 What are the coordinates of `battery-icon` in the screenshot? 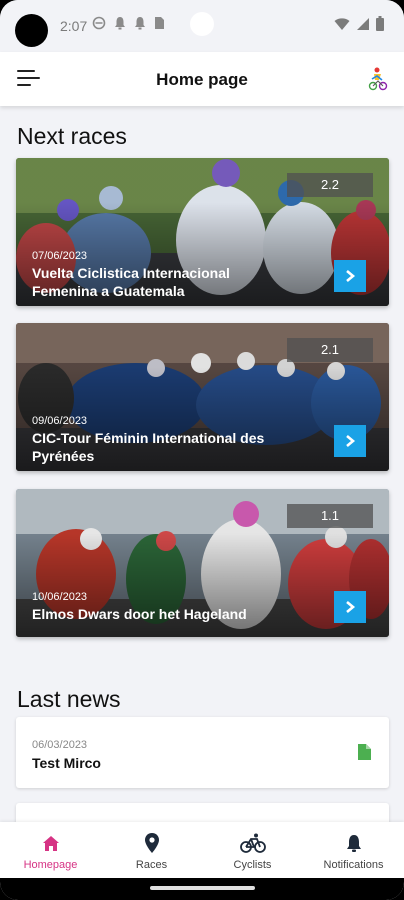 It's located at (380, 23).